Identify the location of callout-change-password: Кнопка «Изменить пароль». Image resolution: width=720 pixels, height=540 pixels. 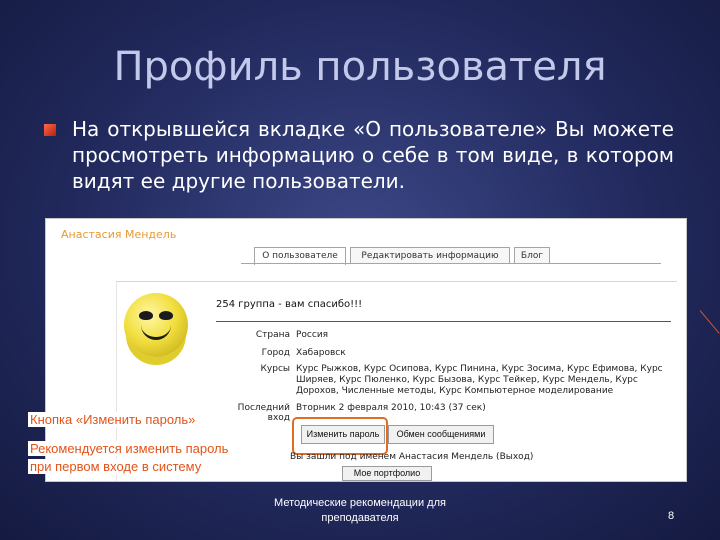
(113, 419).